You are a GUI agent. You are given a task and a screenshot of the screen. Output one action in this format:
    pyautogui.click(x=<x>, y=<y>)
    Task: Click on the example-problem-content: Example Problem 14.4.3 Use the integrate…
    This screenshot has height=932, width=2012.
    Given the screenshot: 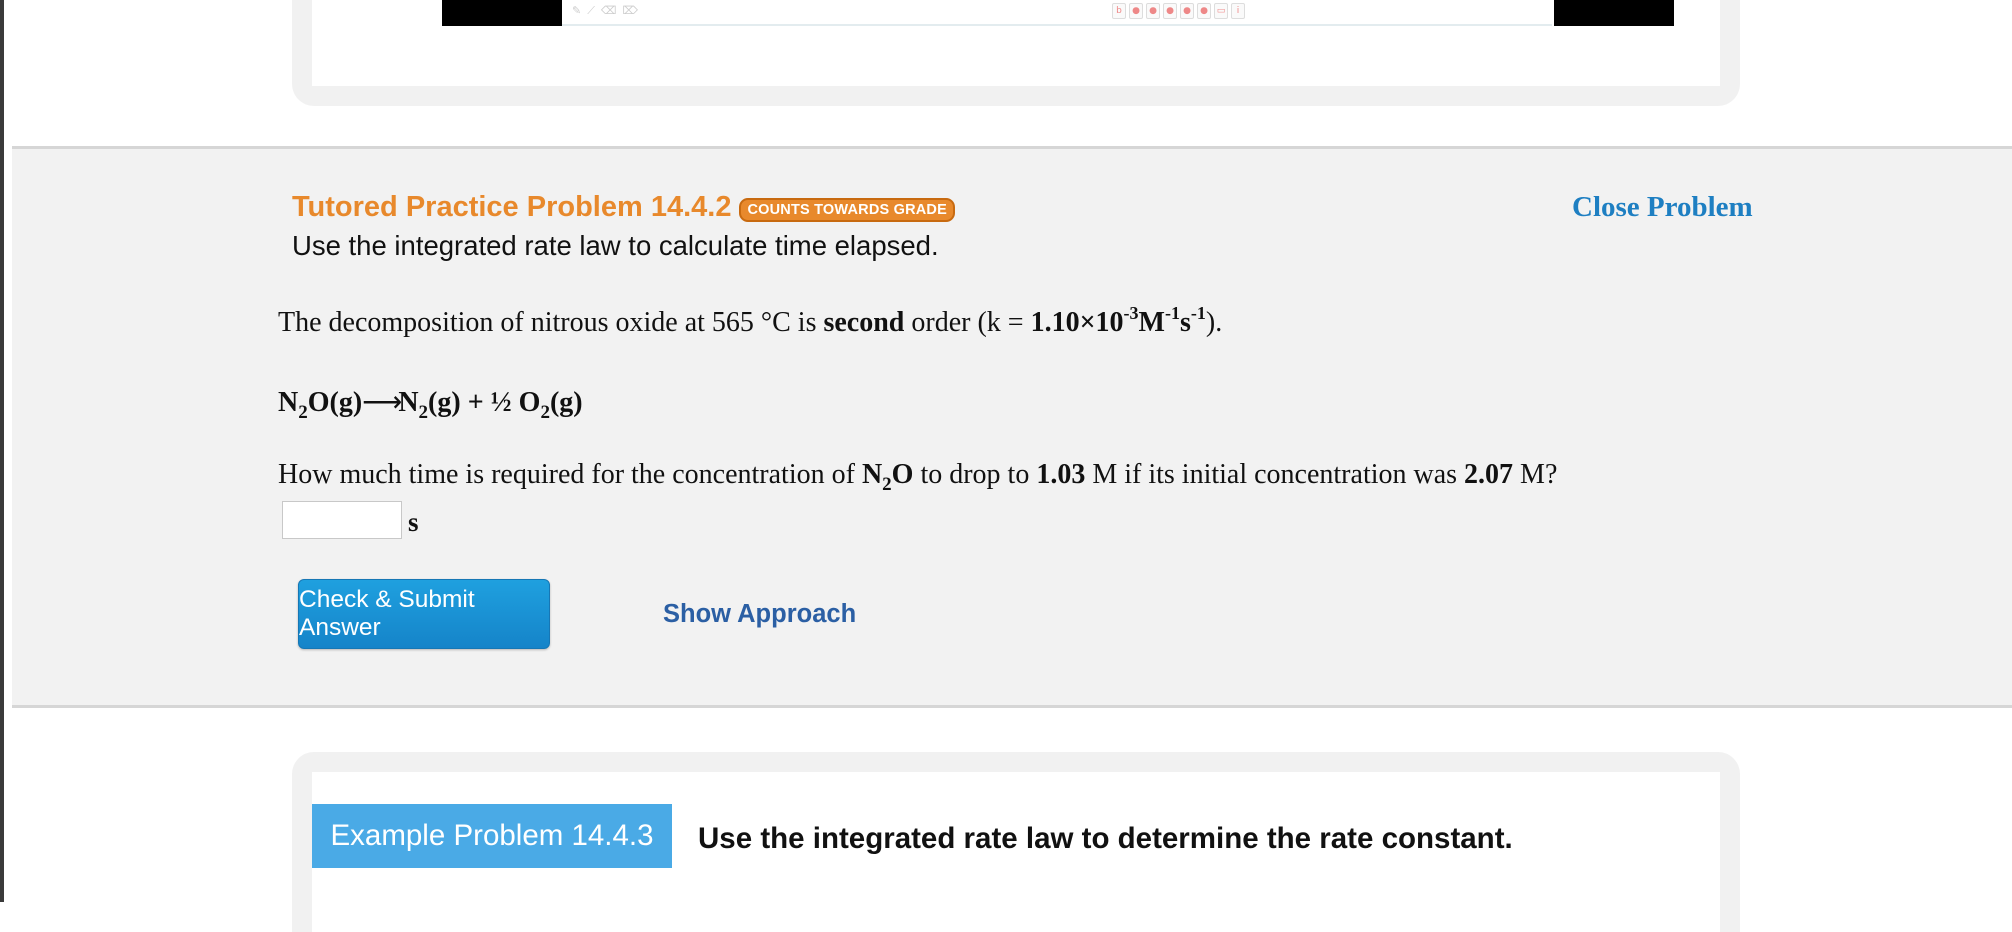 What is the action you would take?
    pyautogui.click(x=1016, y=852)
    